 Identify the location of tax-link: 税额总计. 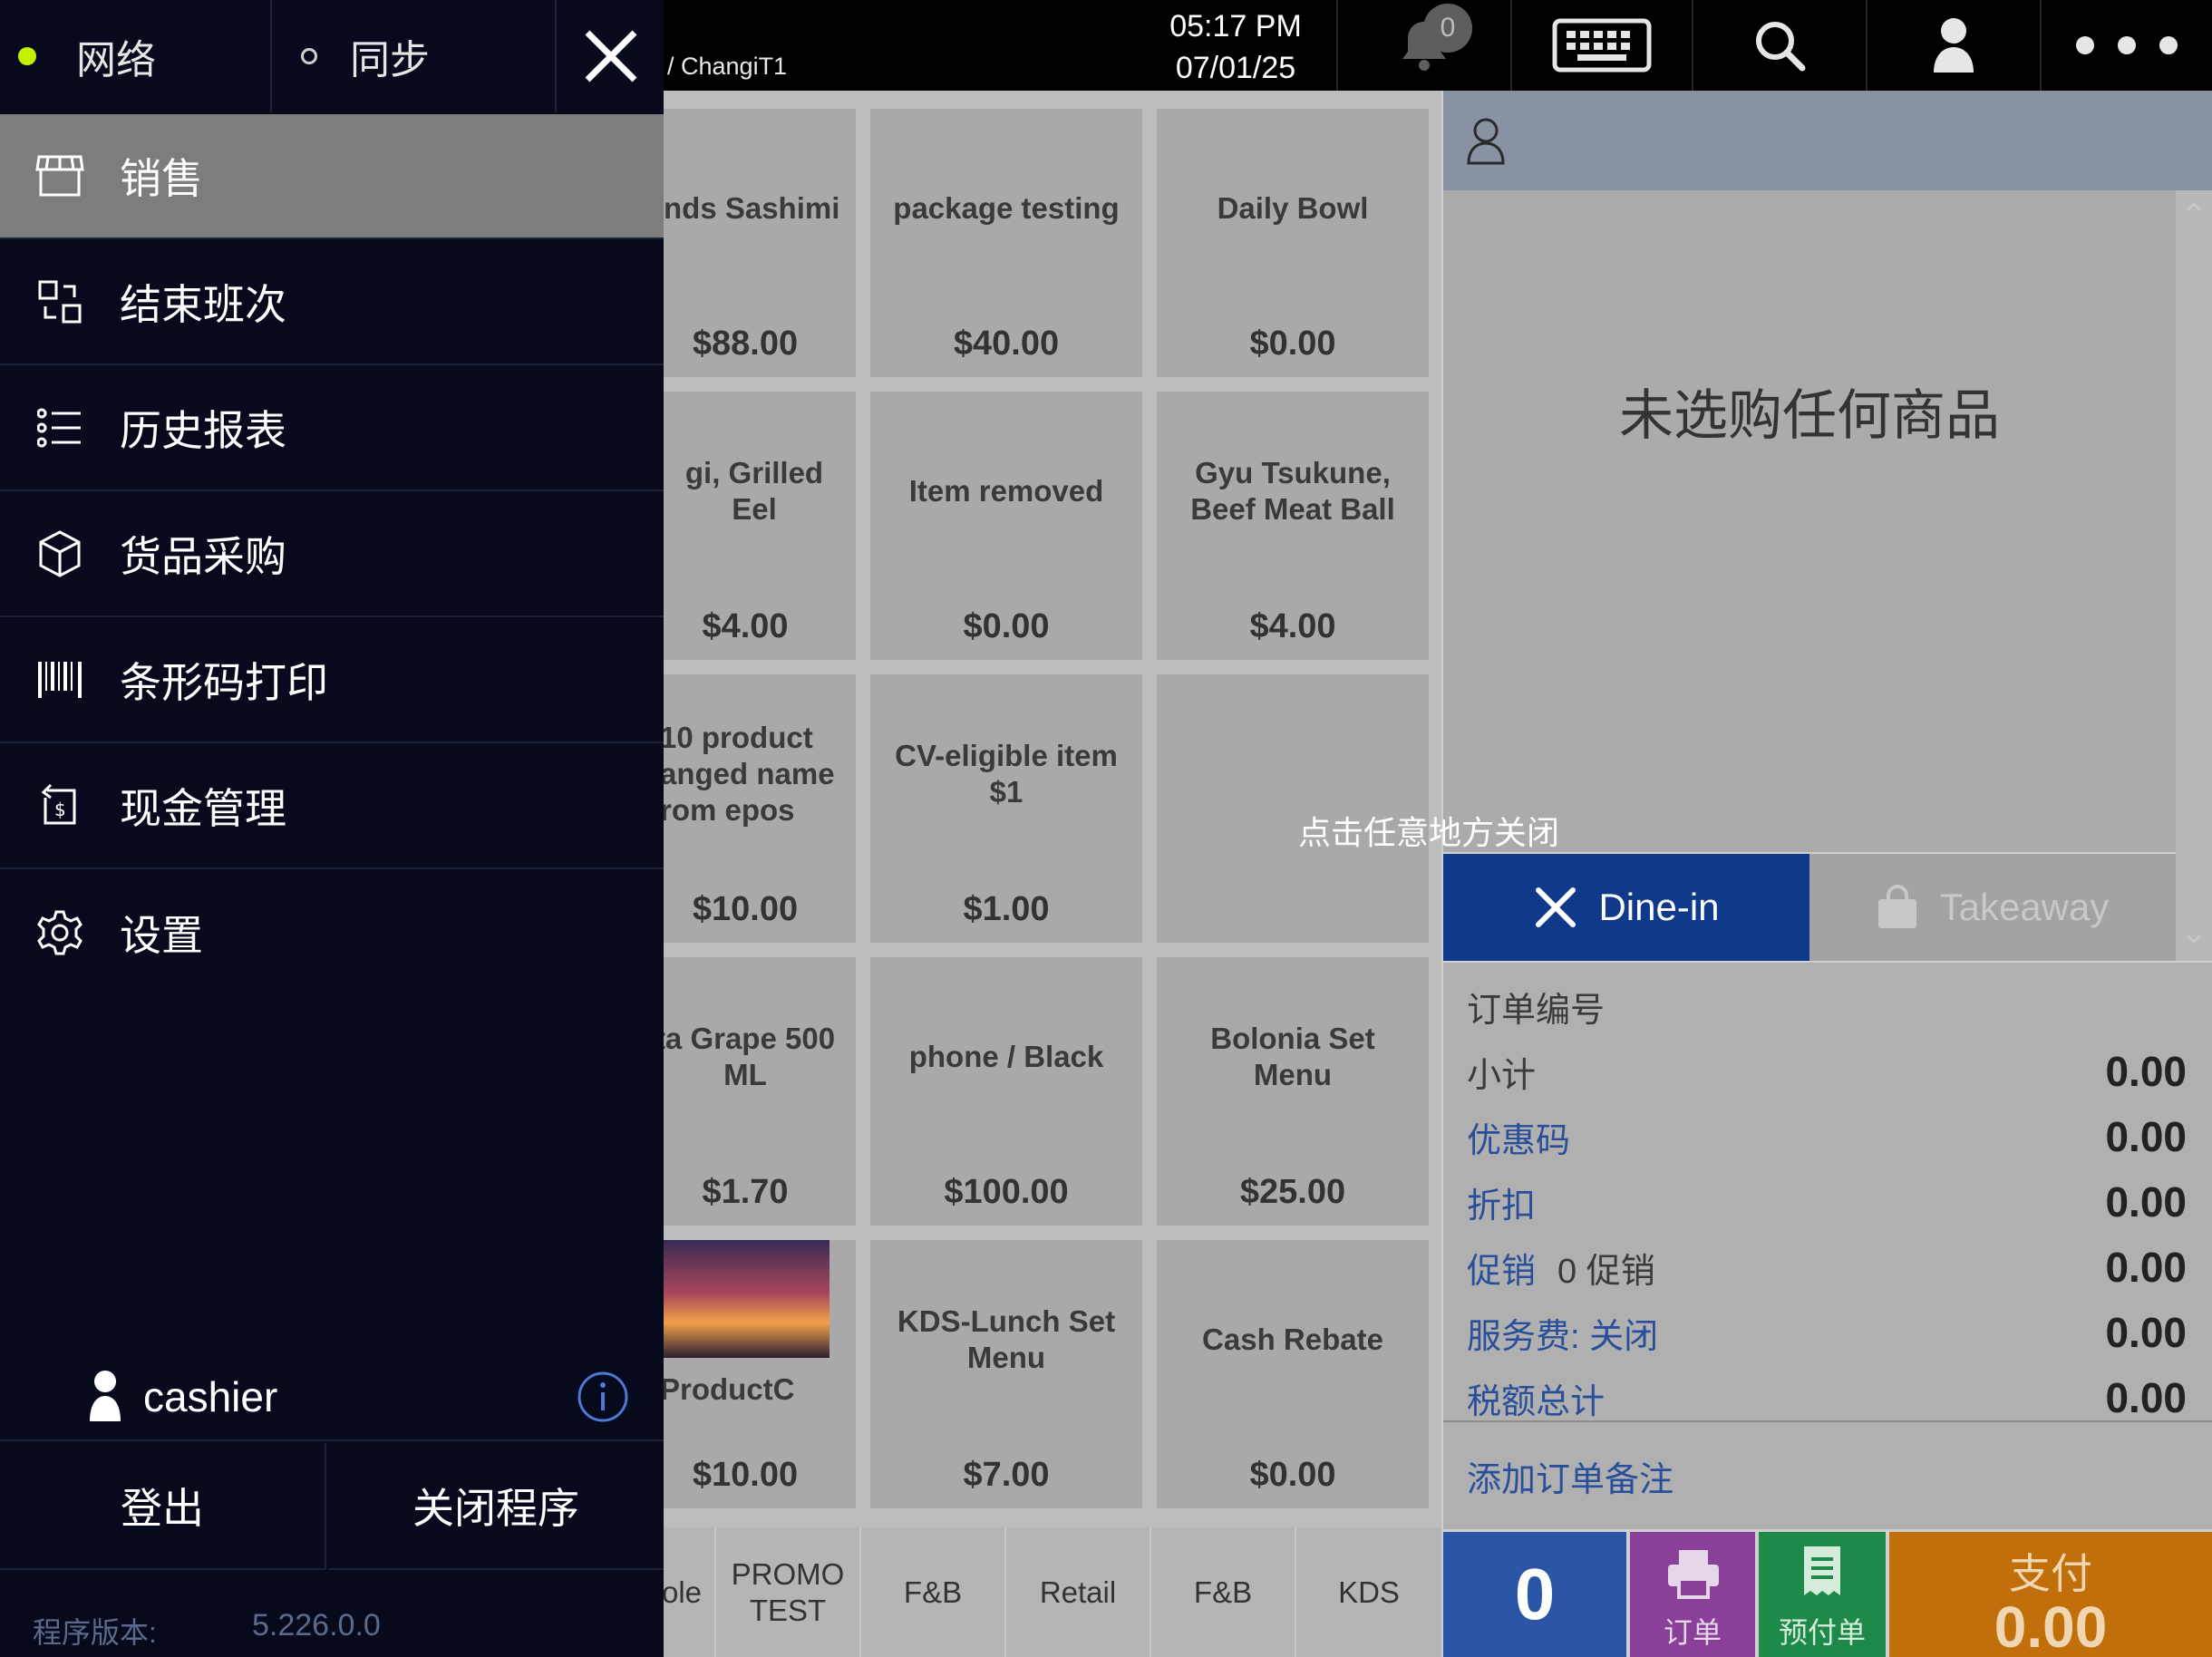
(1536, 1398).